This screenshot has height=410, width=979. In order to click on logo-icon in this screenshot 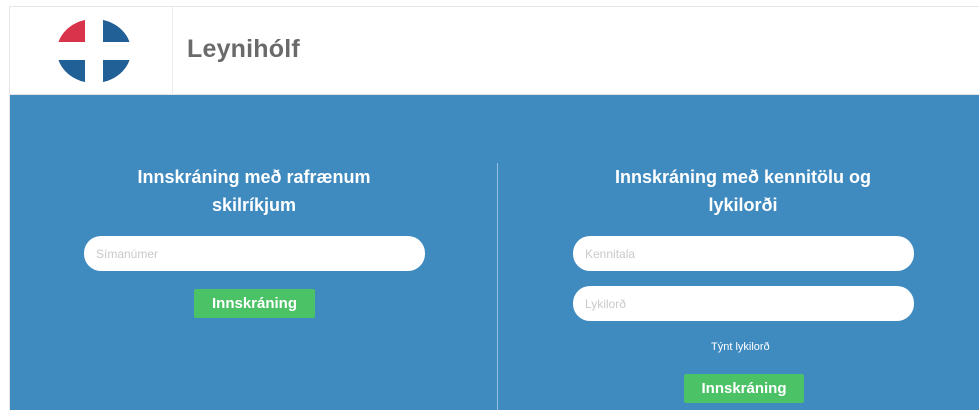, I will do `click(94, 51)`.